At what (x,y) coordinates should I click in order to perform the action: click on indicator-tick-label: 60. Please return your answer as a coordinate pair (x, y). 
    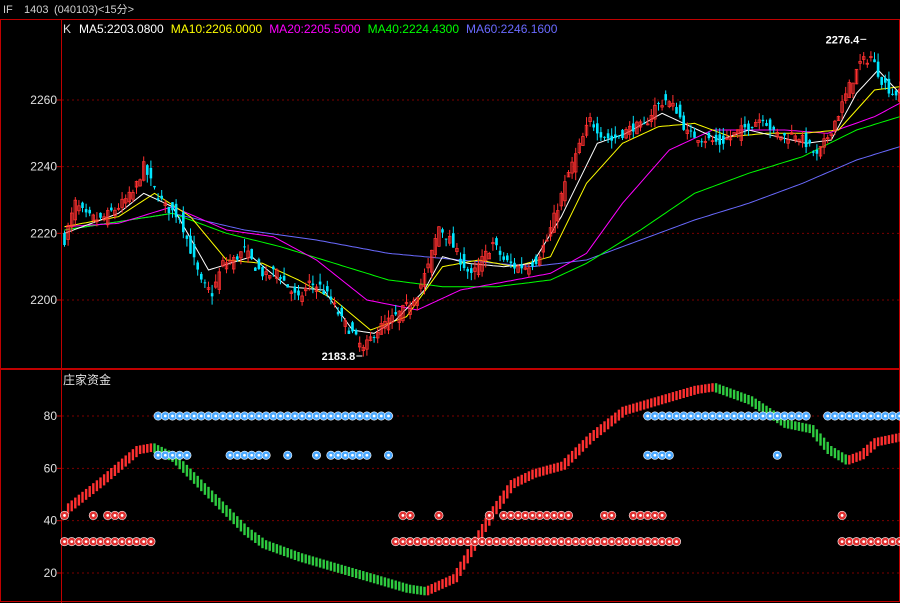
    Looking at the image, I should click on (51, 468).